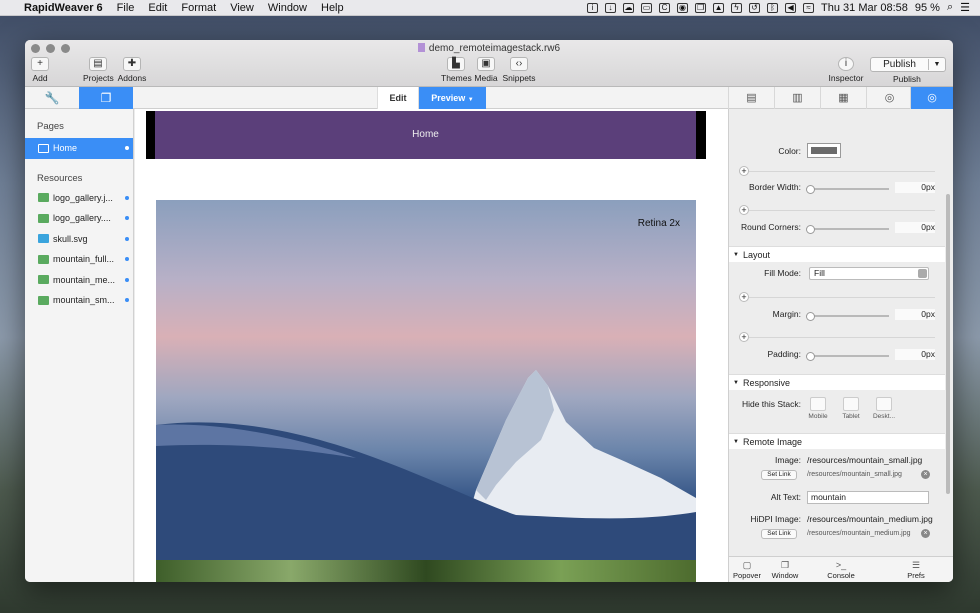 This screenshot has width=980, height=613. Describe the element at coordinates (43, 218) in the screenshot. I see `image-icon` at that location.